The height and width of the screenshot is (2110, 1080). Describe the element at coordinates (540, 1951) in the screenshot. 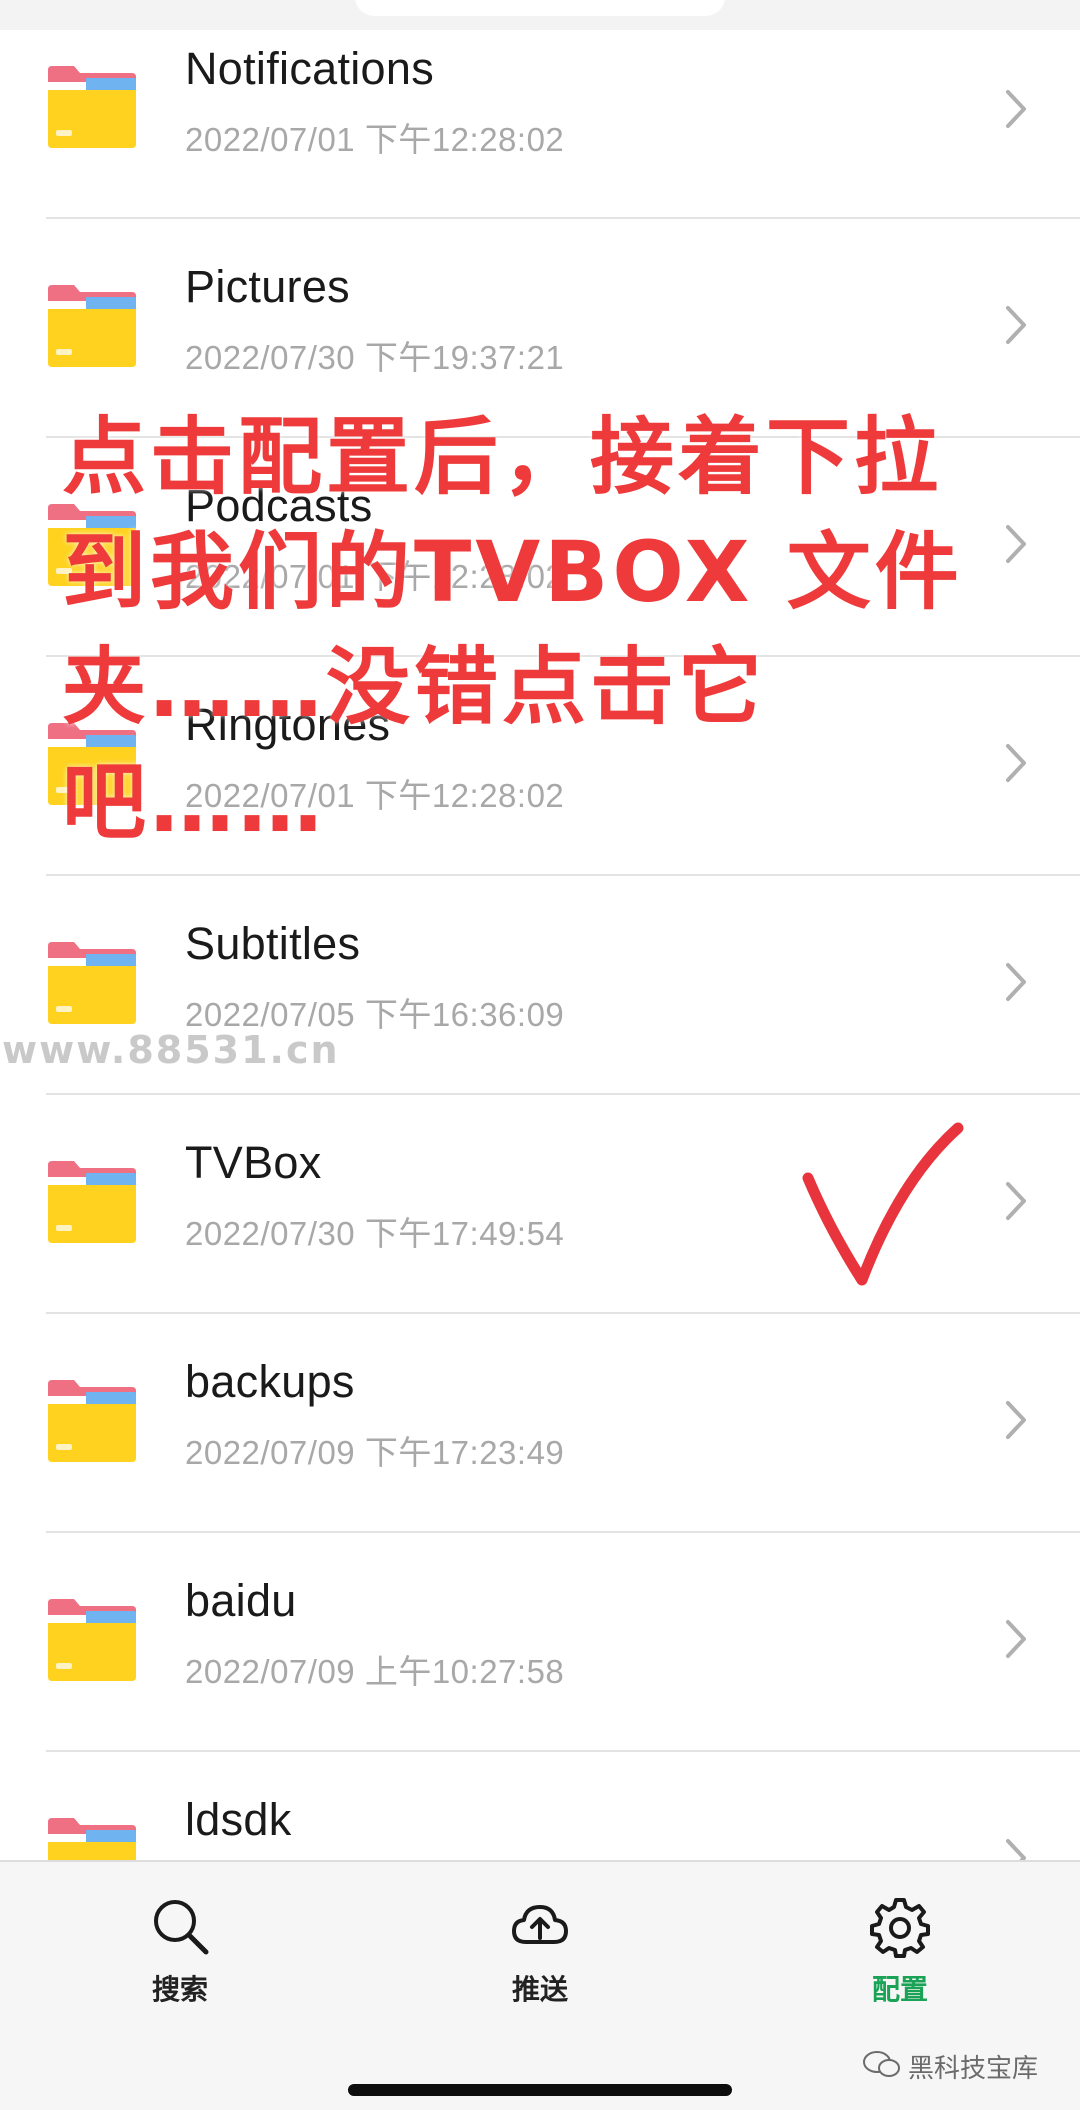

I see `tab-push: 推送` at that location.